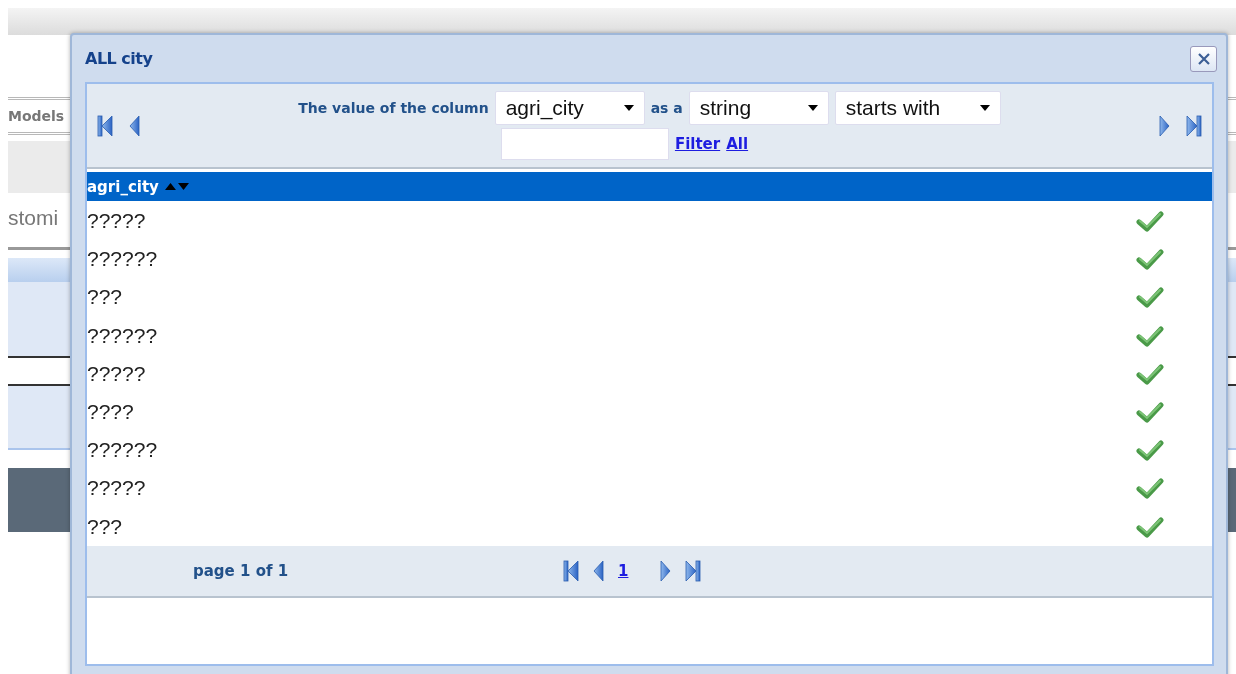  Describe the element at coordinates (119, 58) in the screenshot. I see `dialog-title: ALL city` at that location.